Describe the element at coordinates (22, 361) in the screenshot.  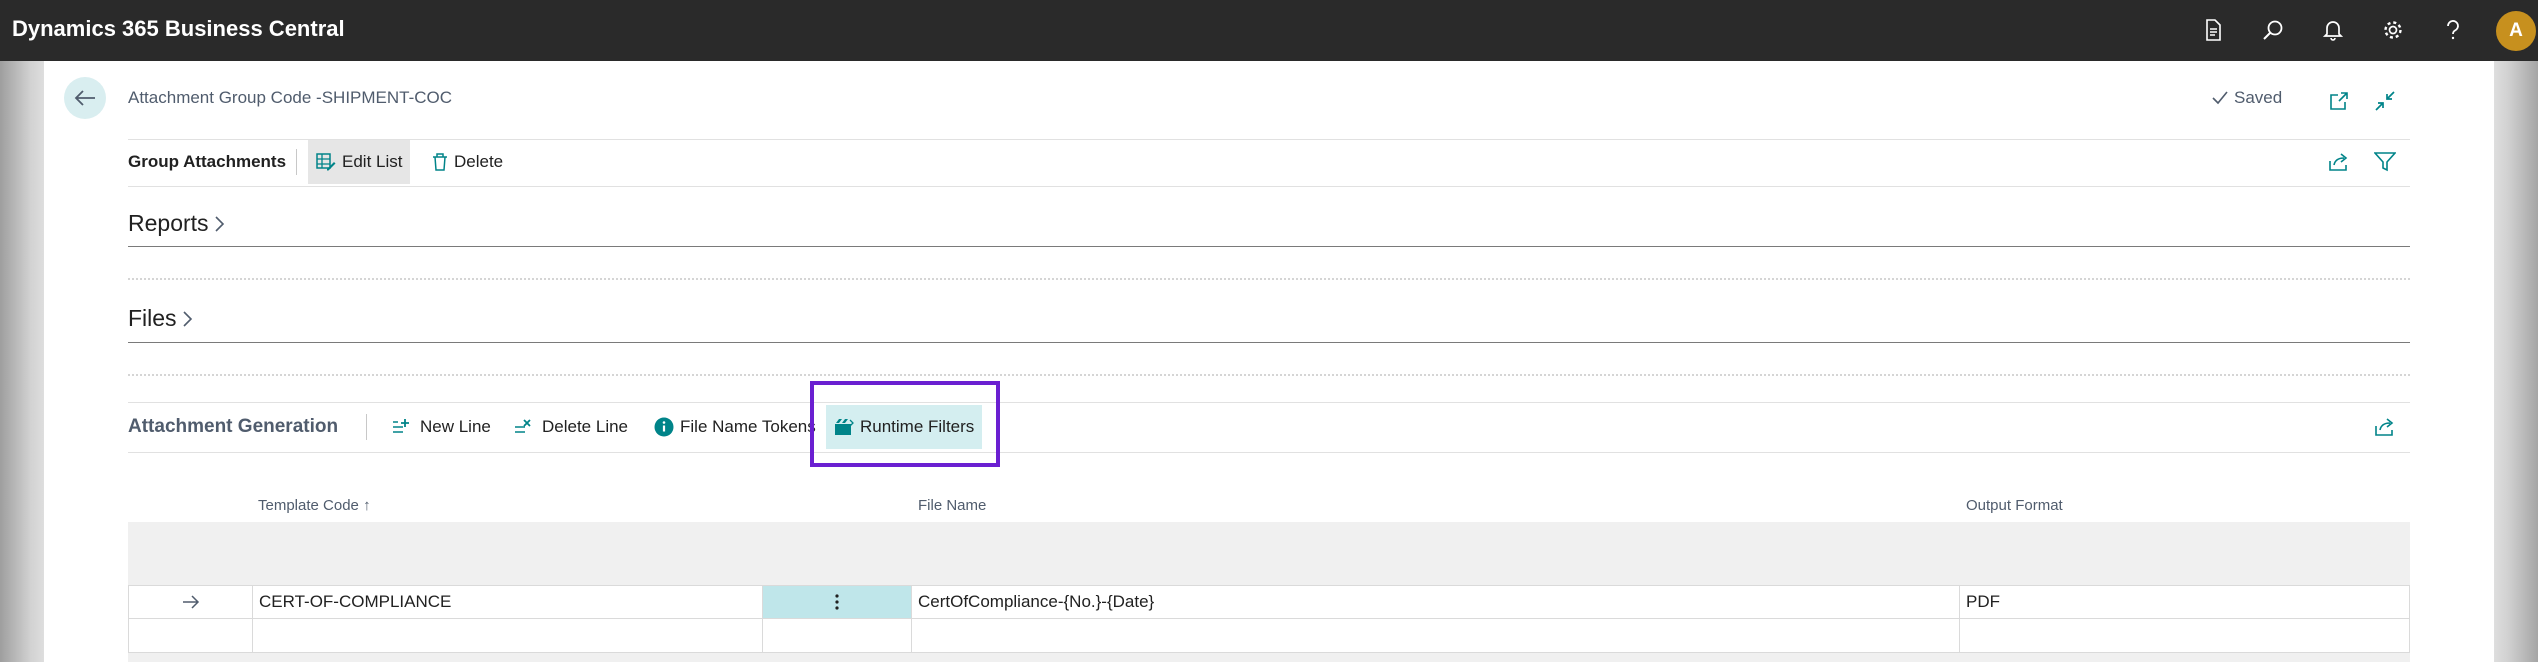
I see `left-gutter` at that location.